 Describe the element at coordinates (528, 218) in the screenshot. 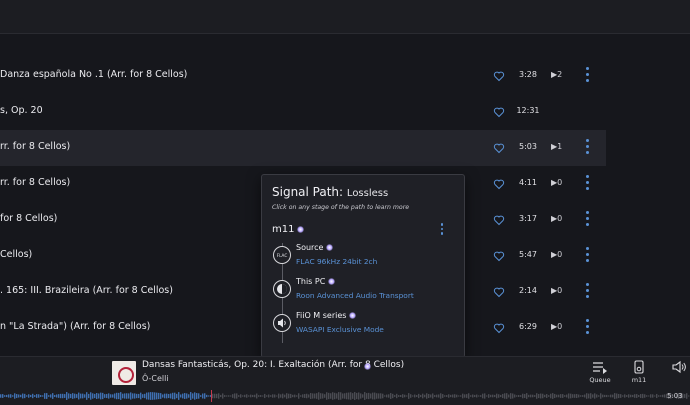

I see `track-duration: 3:17` at that location.